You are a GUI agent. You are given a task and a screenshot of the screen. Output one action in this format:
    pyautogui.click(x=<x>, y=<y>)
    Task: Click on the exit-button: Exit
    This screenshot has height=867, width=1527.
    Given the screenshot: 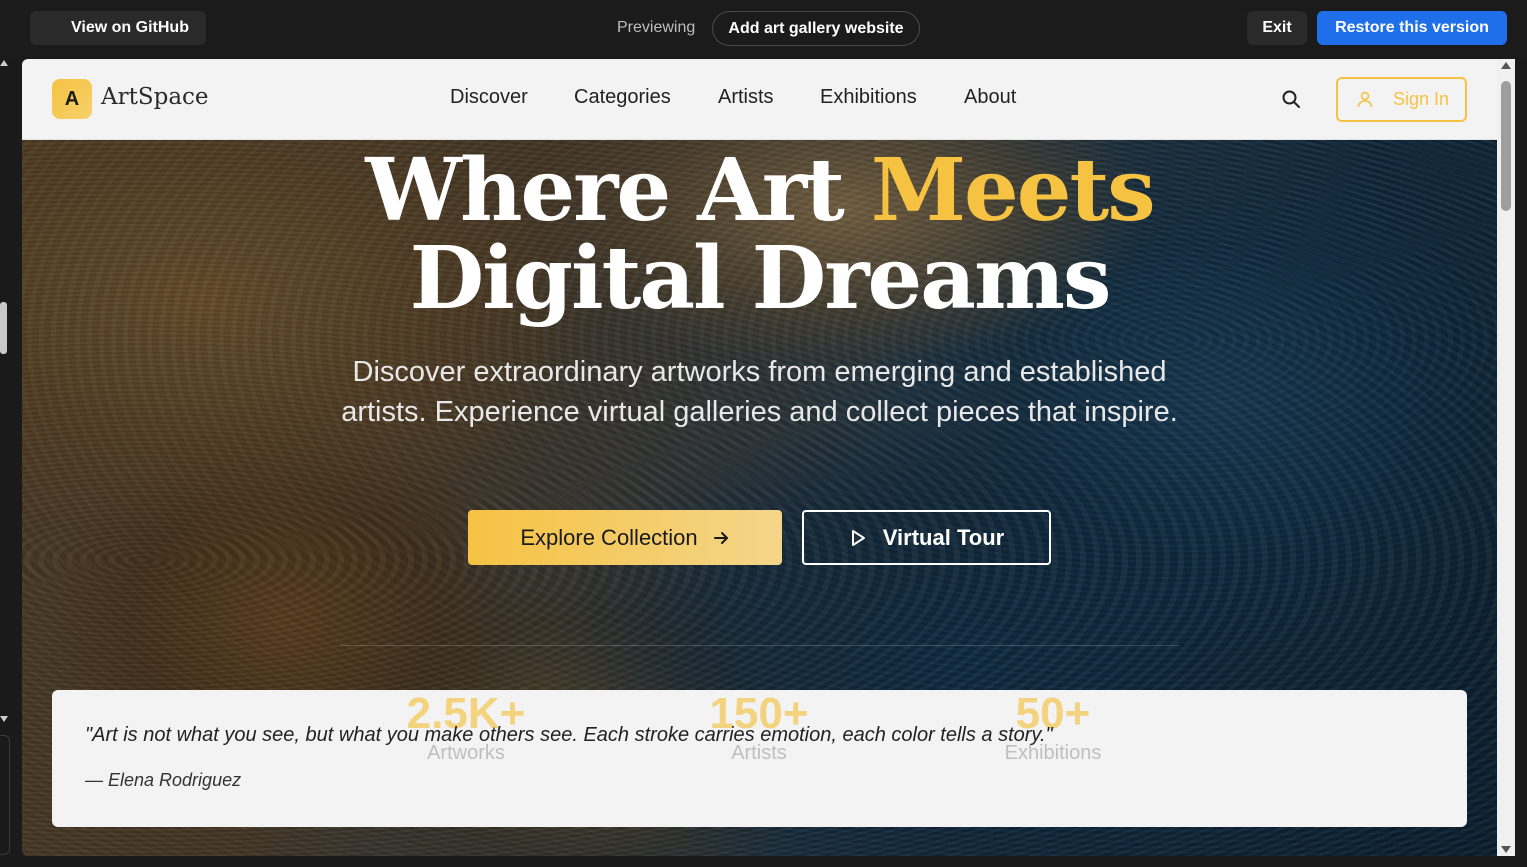 What is the action you would take?
    pyautogui.click(x=1277, y=28)
    